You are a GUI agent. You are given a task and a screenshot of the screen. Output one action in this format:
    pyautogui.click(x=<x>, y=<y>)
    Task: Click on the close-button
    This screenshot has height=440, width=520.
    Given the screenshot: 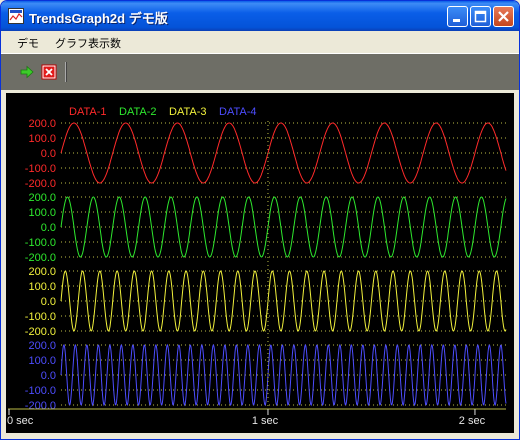 What is the action you would take?
    pyautogui.click(x=503, y=16)
    